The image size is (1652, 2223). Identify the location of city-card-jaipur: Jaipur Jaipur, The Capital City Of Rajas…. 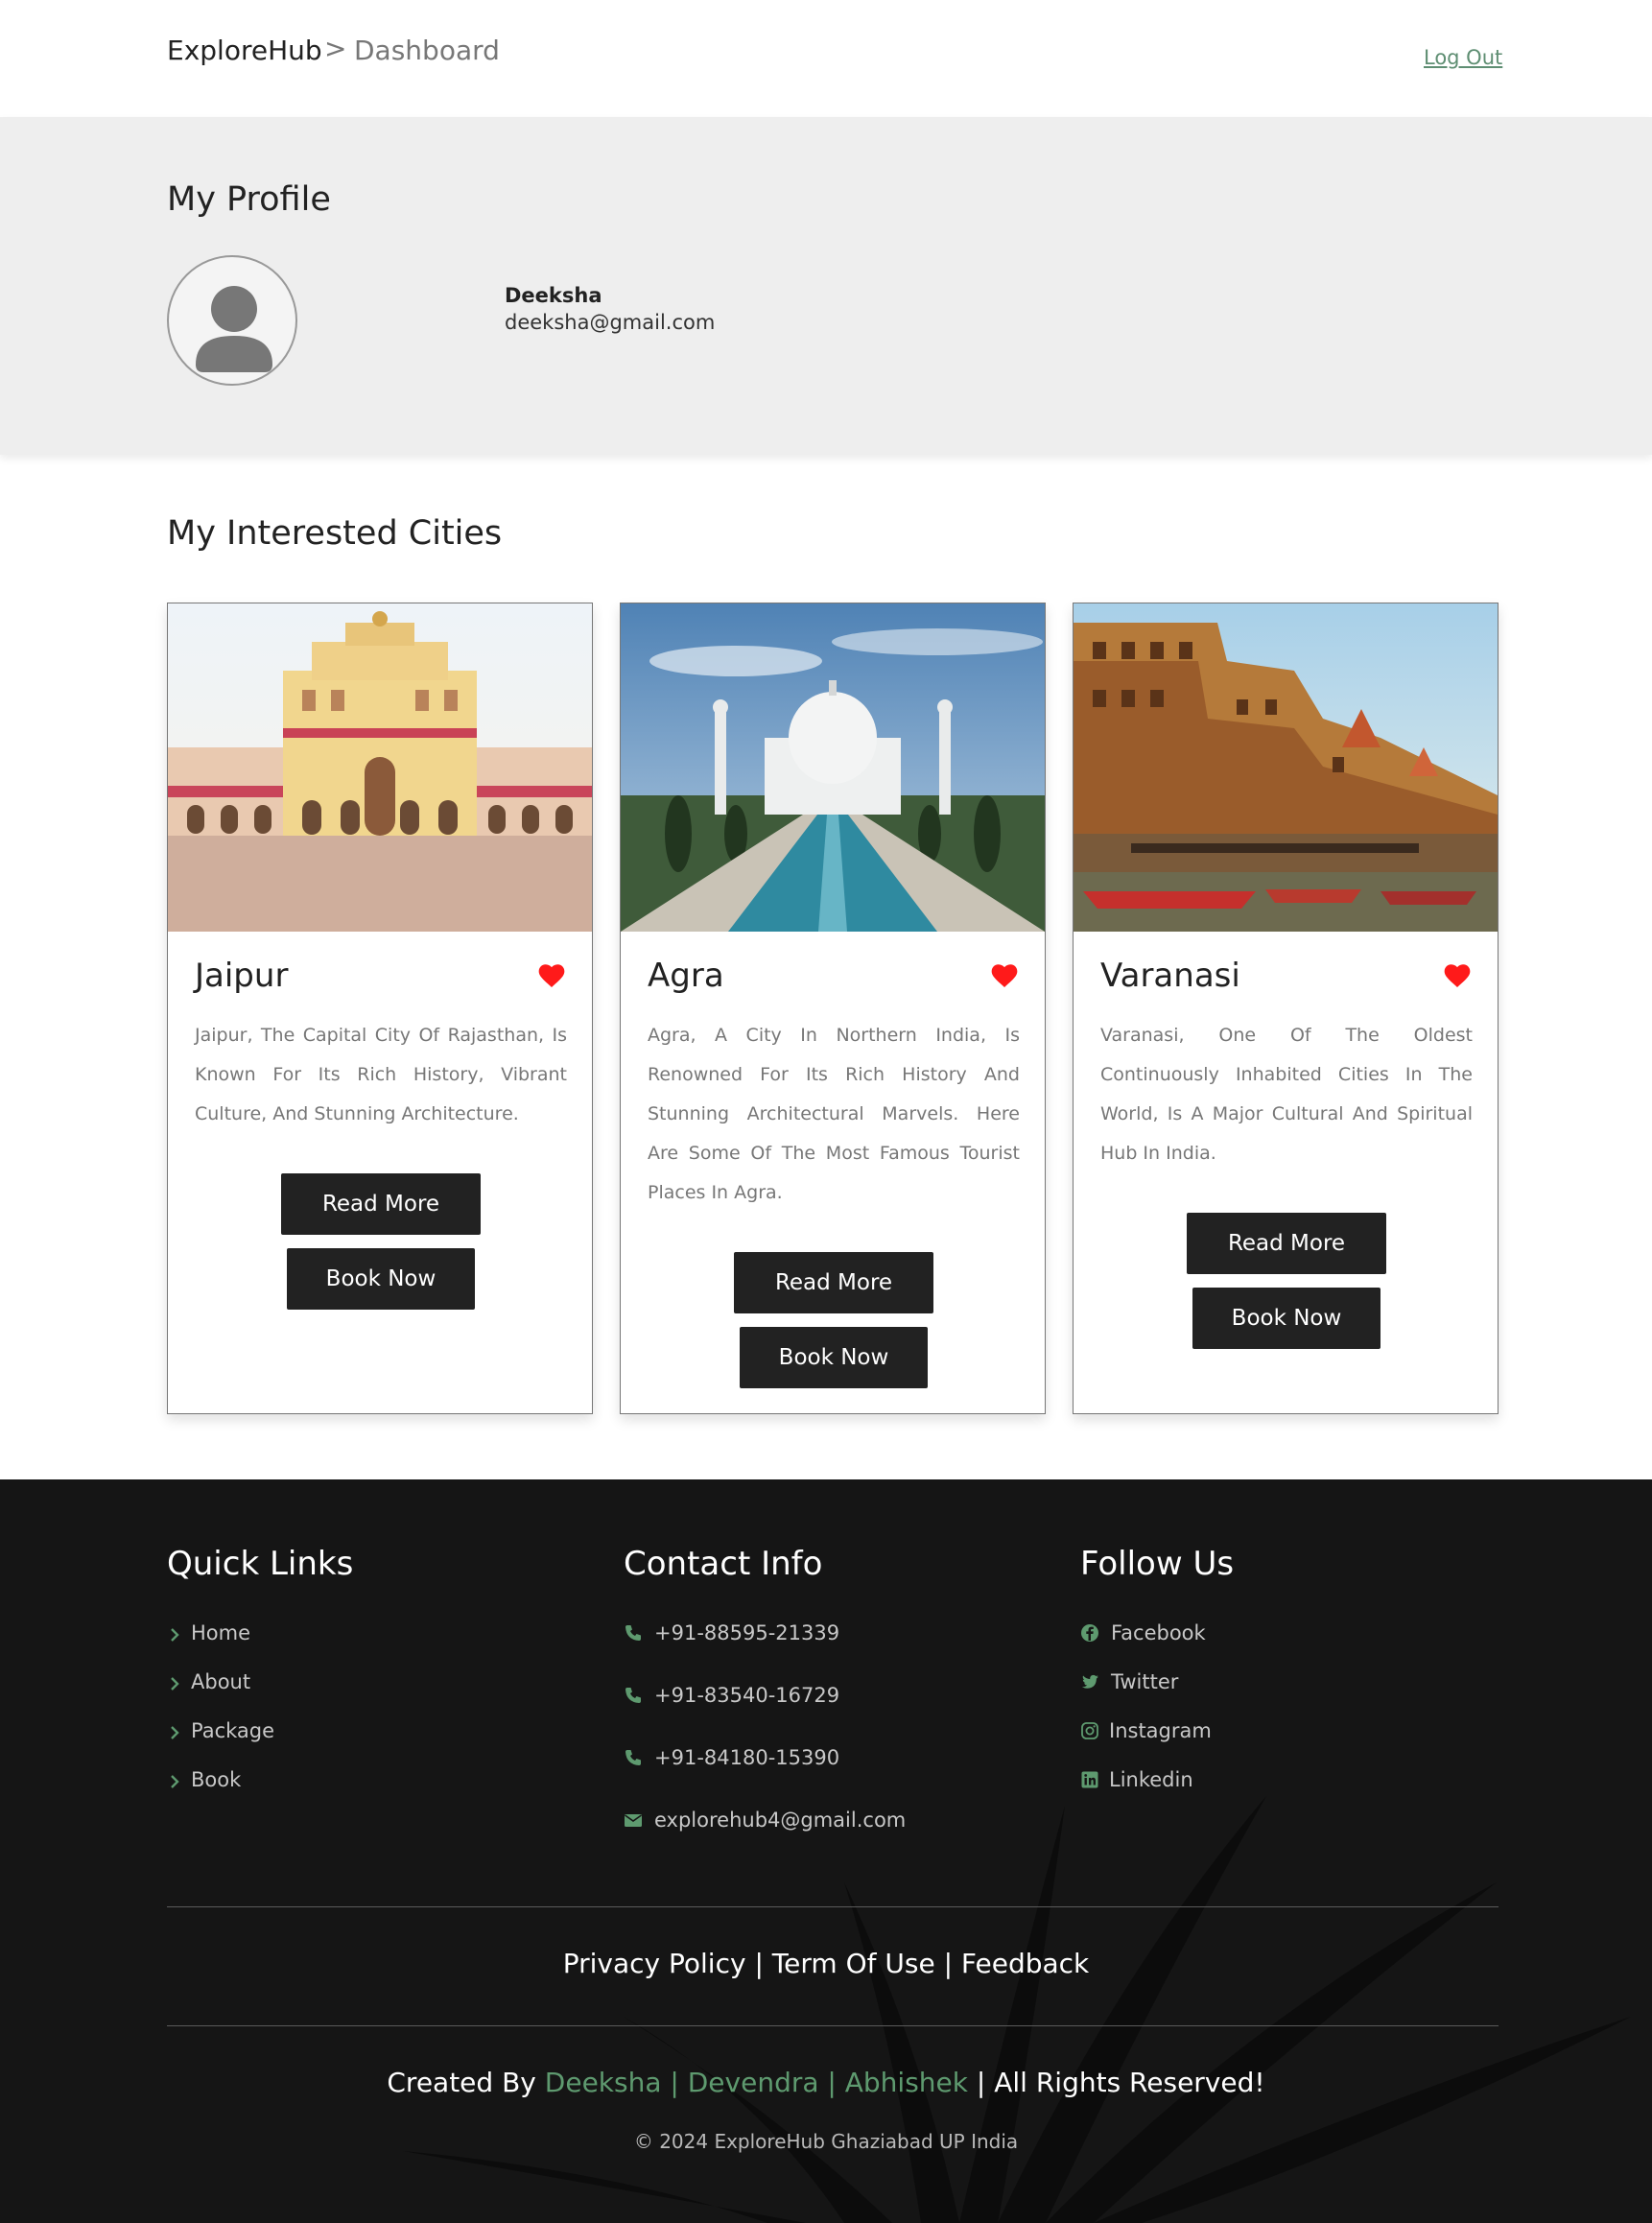
(380, 1008).